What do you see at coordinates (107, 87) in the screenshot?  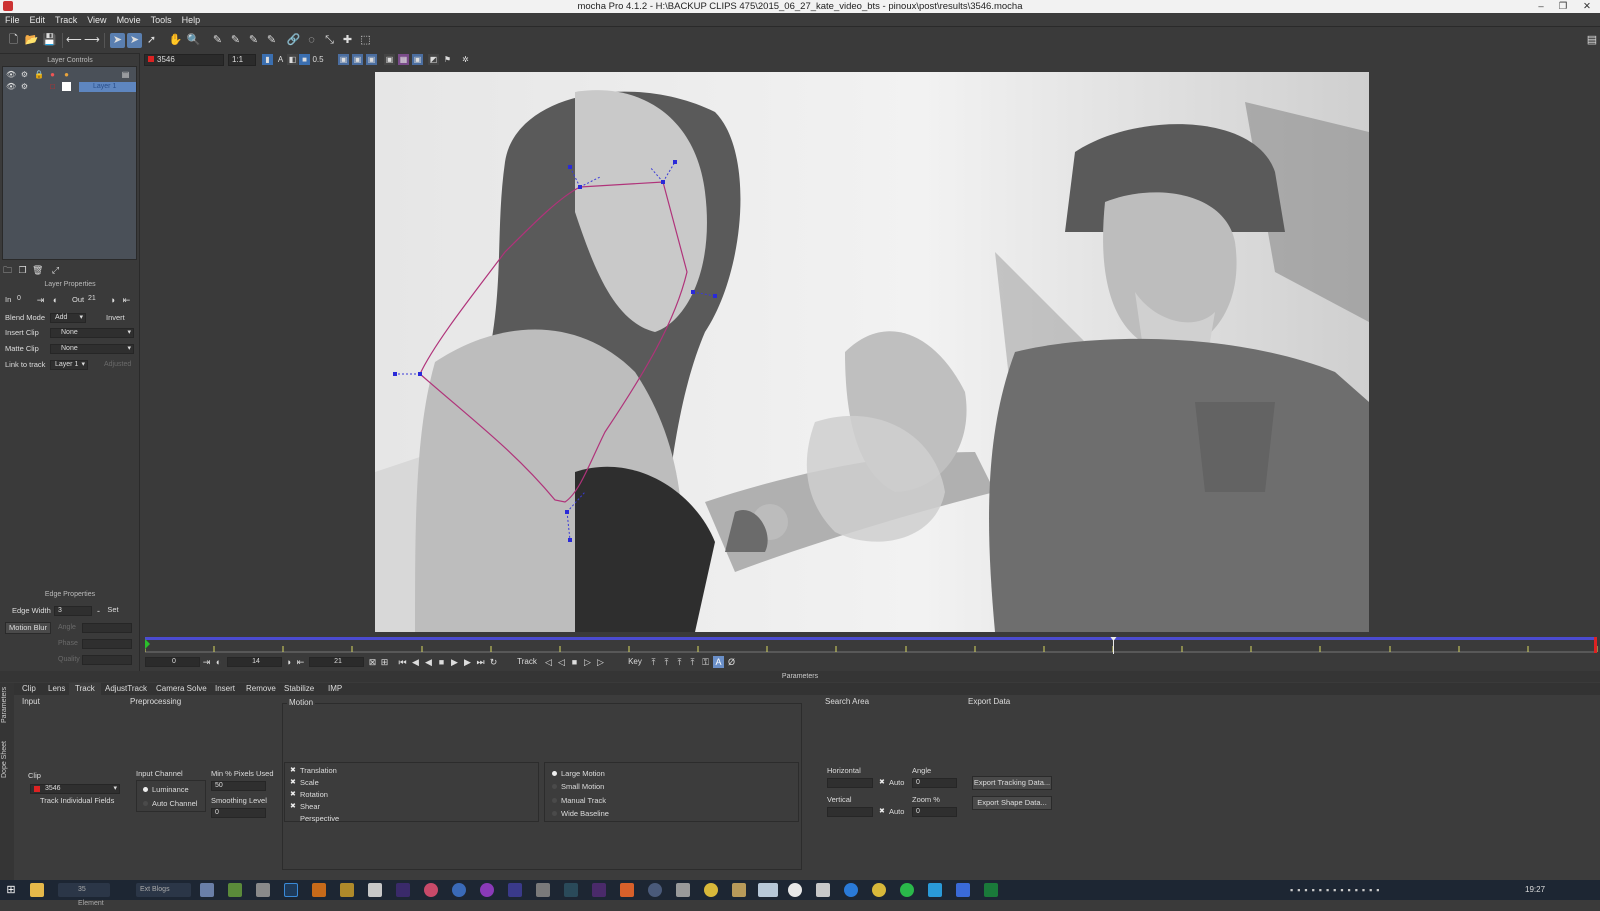 I see `layer-name: Layer 1` at bounding box center [107, 87].